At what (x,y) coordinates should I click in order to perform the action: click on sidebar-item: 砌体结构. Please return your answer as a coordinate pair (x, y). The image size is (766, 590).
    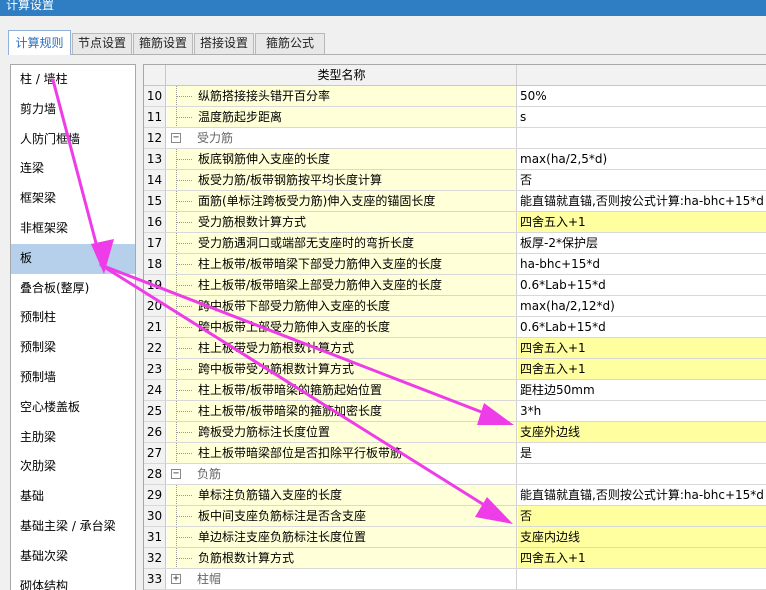
    Looking at the image, I should click on (73, 581).